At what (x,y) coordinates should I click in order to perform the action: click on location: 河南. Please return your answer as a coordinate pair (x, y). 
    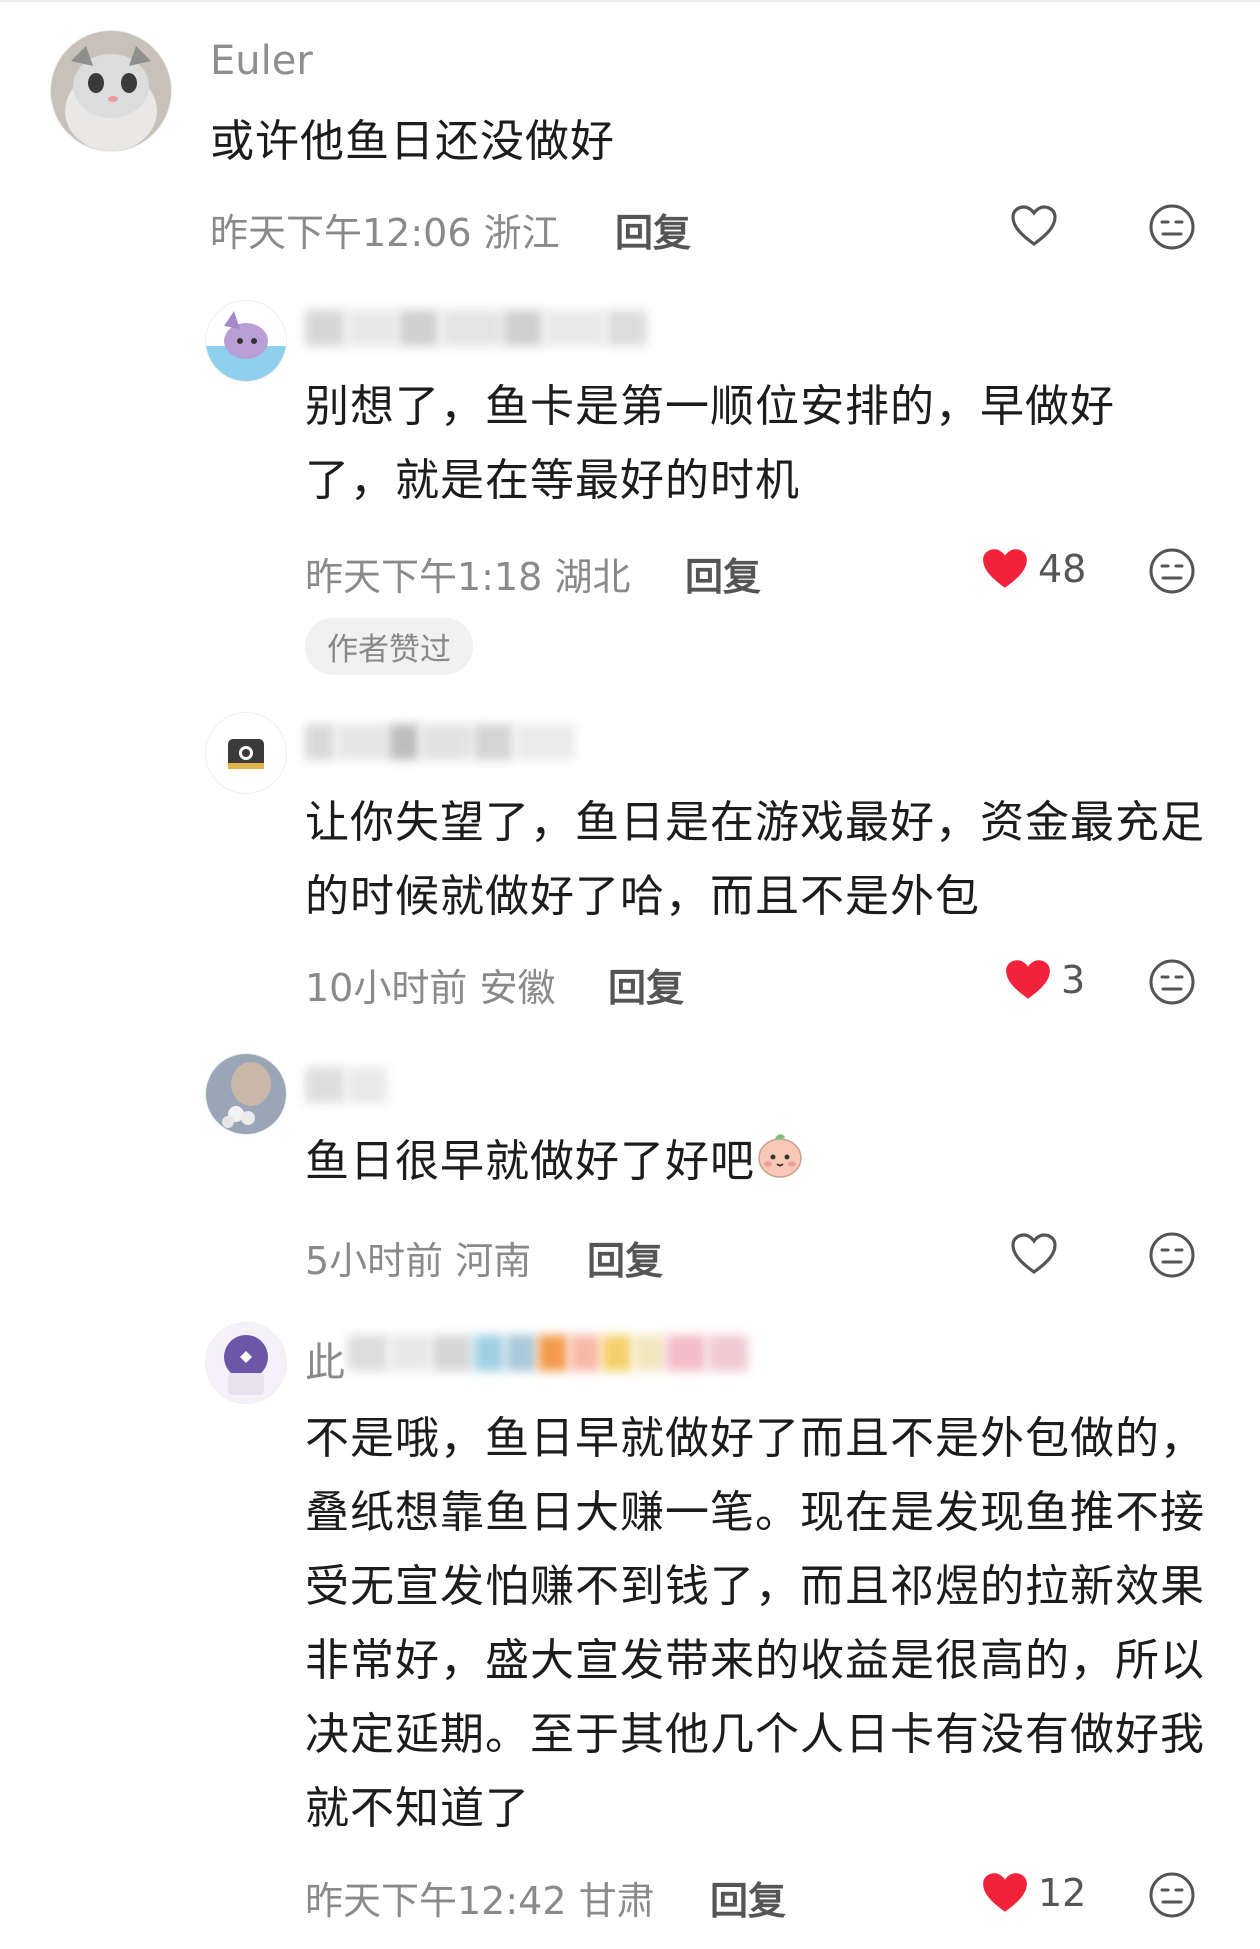
    Looking at the image, I should click on (493, 1261).